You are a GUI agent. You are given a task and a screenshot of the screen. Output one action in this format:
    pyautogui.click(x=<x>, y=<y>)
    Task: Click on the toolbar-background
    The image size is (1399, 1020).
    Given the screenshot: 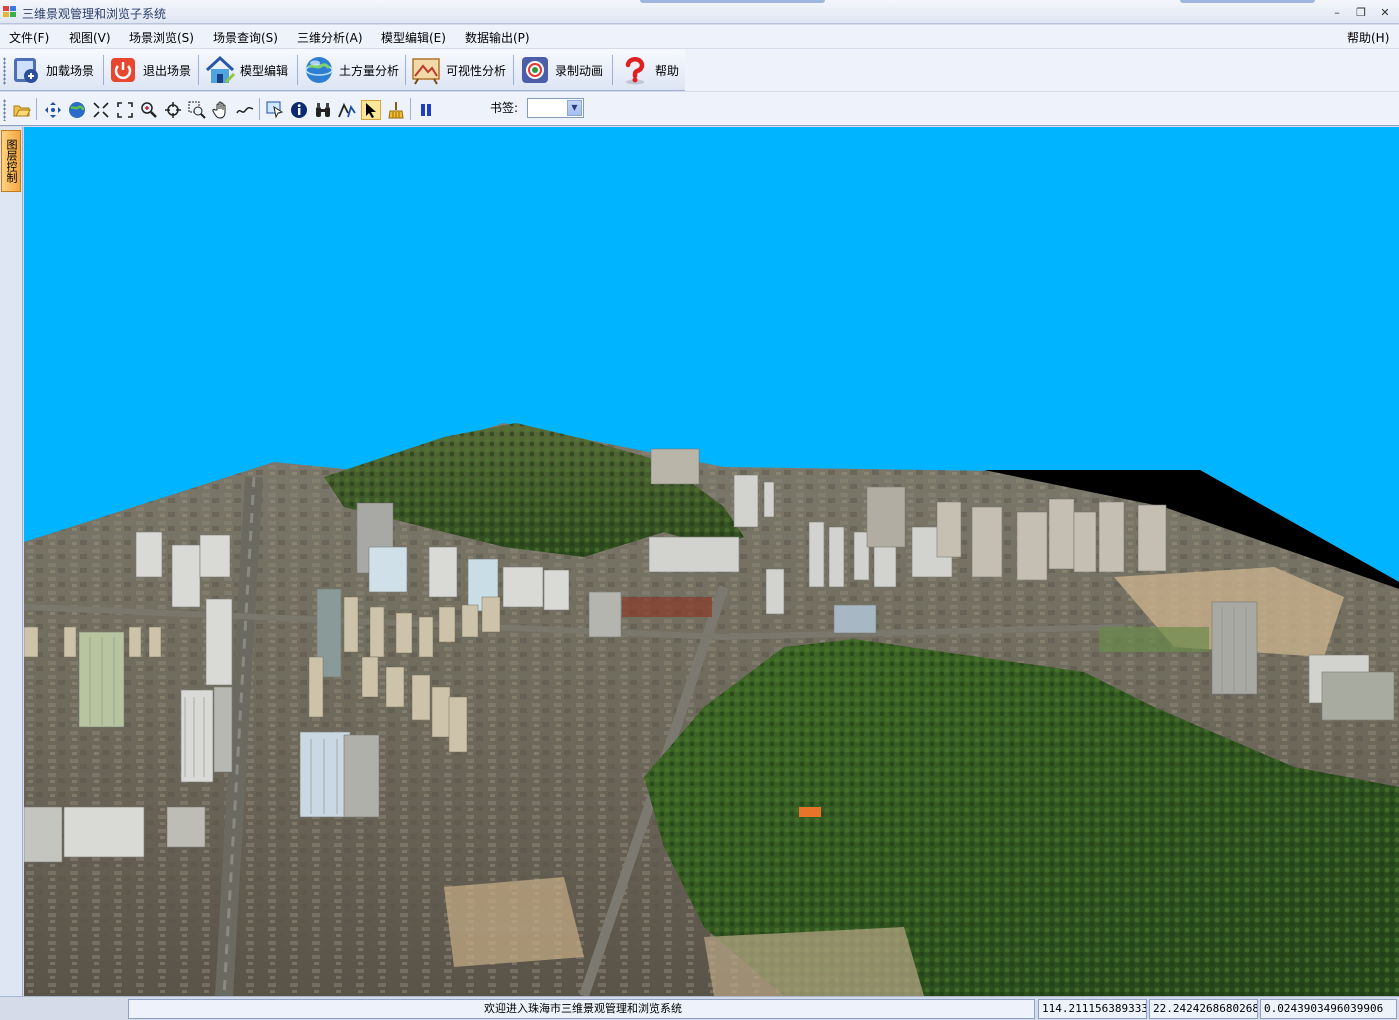 What is the action you would take?
    pyautogui.click(x=1042, y=70)
    